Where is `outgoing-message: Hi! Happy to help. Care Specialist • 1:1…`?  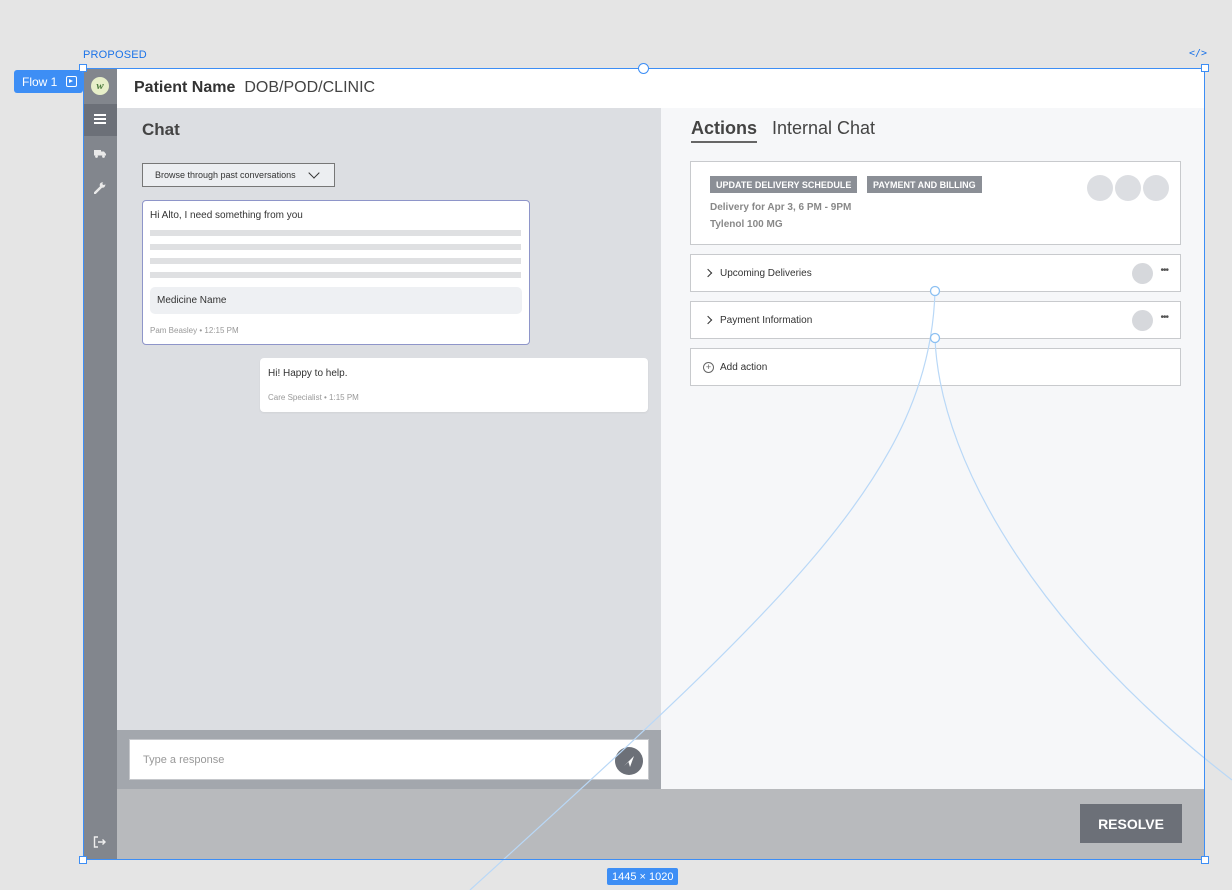 outgoing-message: Hi! Happy to help. Care Specialist • 1:1… is located at coordinates (454, 385).